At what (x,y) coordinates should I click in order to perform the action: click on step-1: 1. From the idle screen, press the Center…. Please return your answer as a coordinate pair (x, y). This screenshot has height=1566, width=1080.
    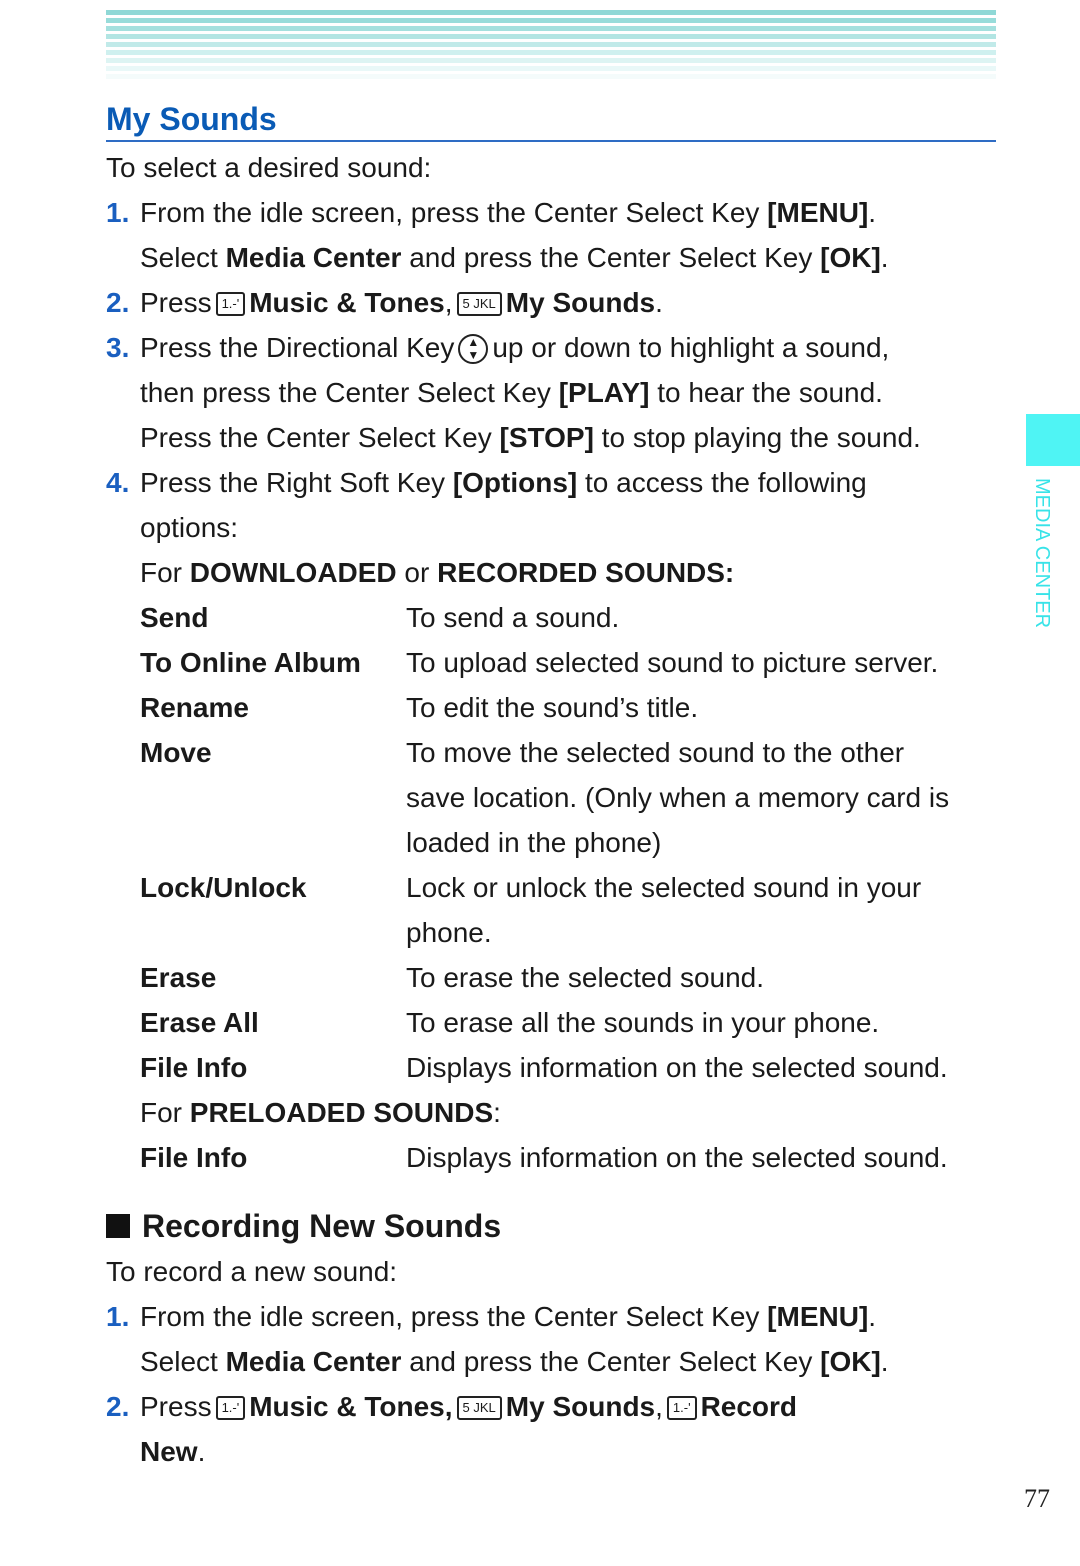
    Looking at the image, I should click on (491, 212).